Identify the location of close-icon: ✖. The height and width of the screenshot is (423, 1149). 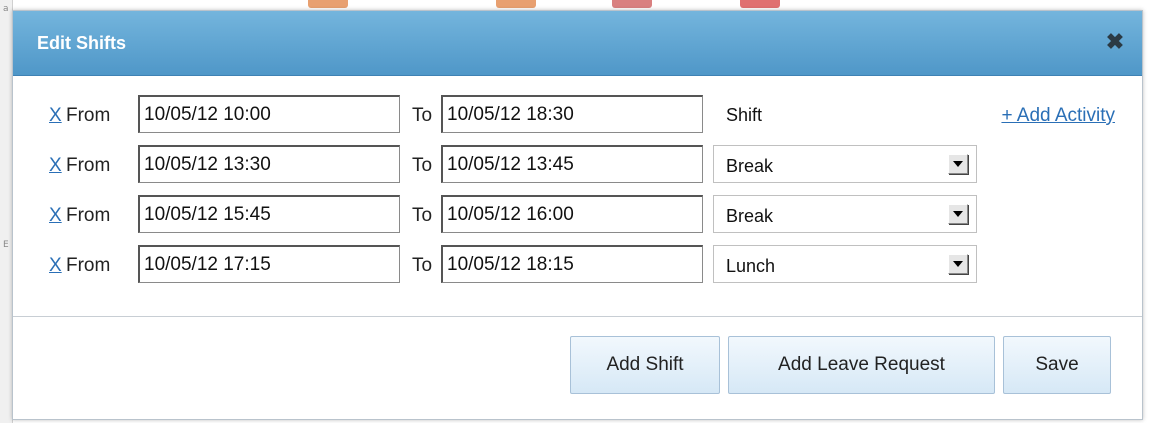
(1115, 42).